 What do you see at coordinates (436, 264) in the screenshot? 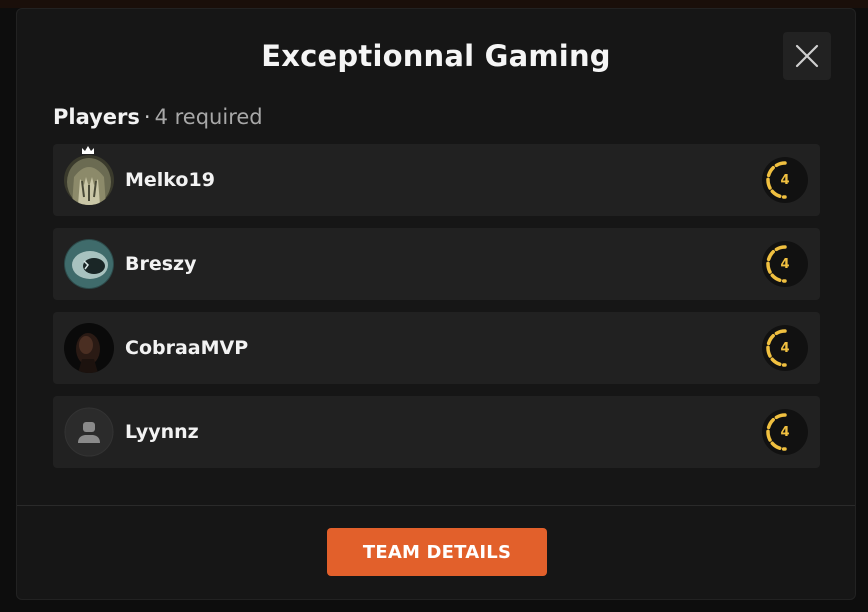
I see `player-row: Breszy 4` at bounding box center [436, 264].